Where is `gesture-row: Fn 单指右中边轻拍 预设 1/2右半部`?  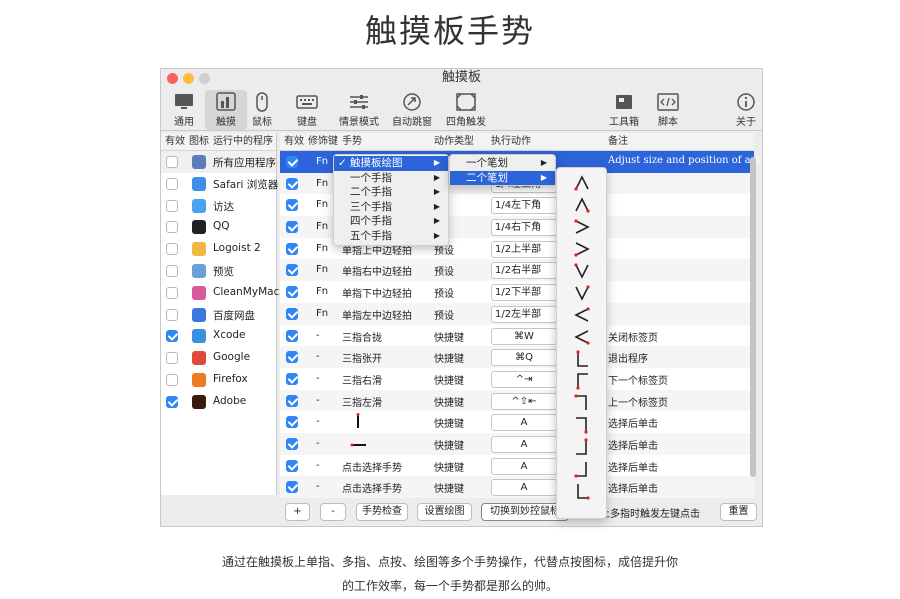 gesture-row: Fn 单指右中边轻拍 预设 1/2右半部 is located at coordinates (517, 270).